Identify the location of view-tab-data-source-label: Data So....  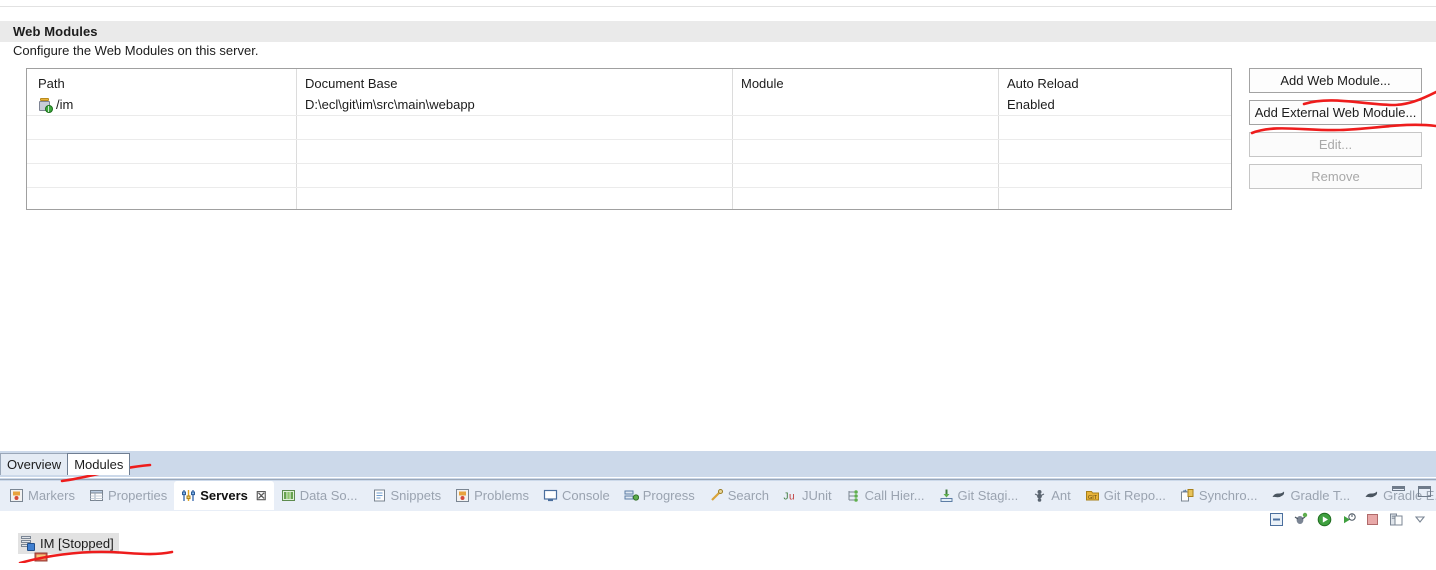
(328, 495).